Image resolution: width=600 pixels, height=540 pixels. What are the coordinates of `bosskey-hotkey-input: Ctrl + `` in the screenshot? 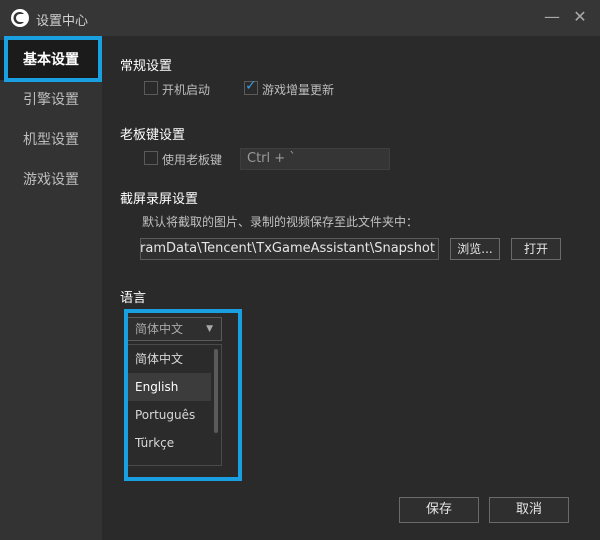 It's located at (315, 159).